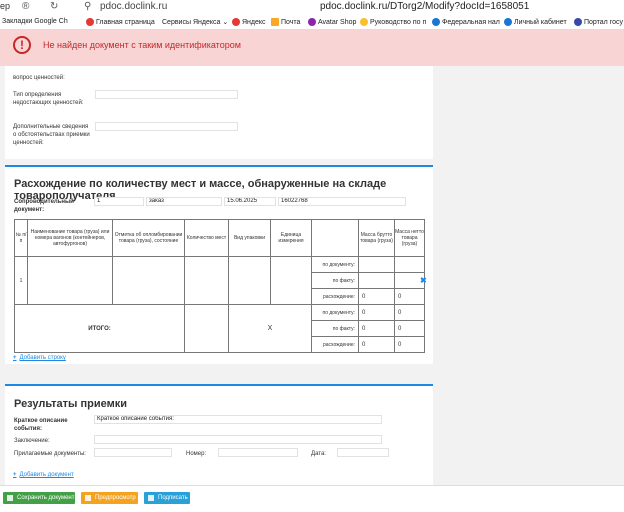  What do you see at coordinates (87, 6) in the screenshot?
I see `lock-icon: ⚲` at bounding box center [87, 6].